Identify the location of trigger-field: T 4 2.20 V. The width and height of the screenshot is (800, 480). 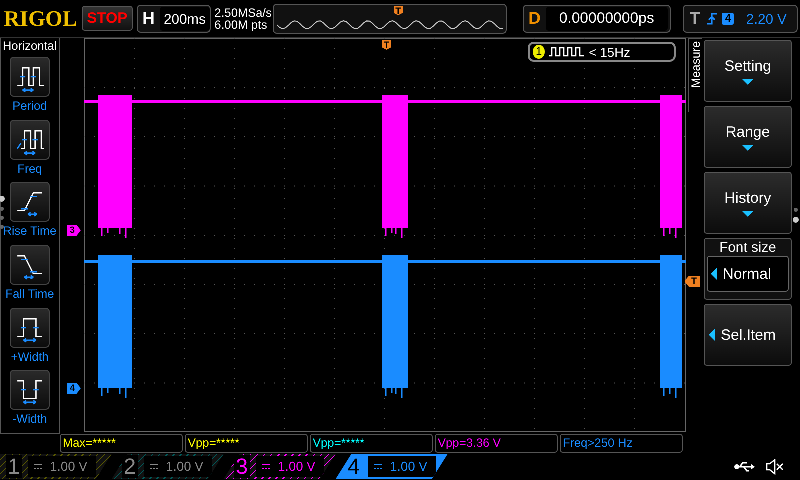
(740, 18).